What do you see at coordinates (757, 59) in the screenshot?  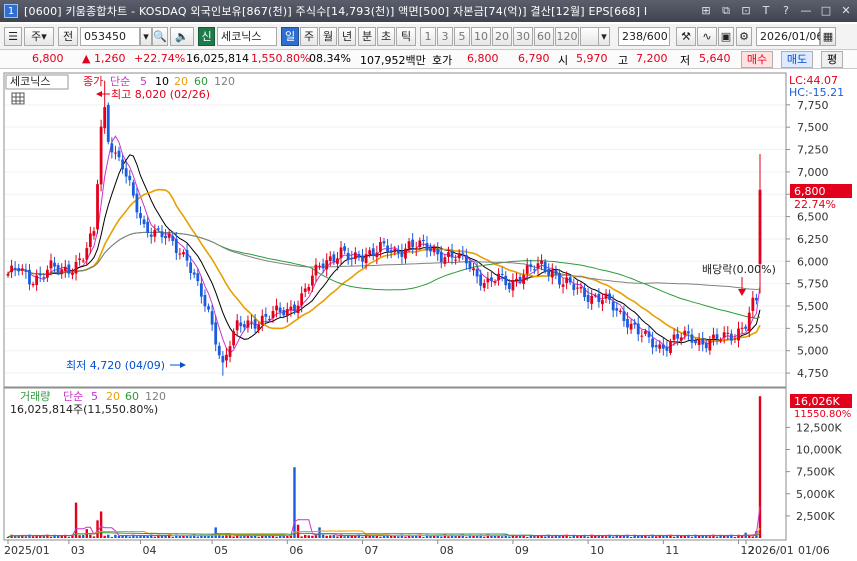 I see `buy-button: 매수` at bounding box center [757, 59].